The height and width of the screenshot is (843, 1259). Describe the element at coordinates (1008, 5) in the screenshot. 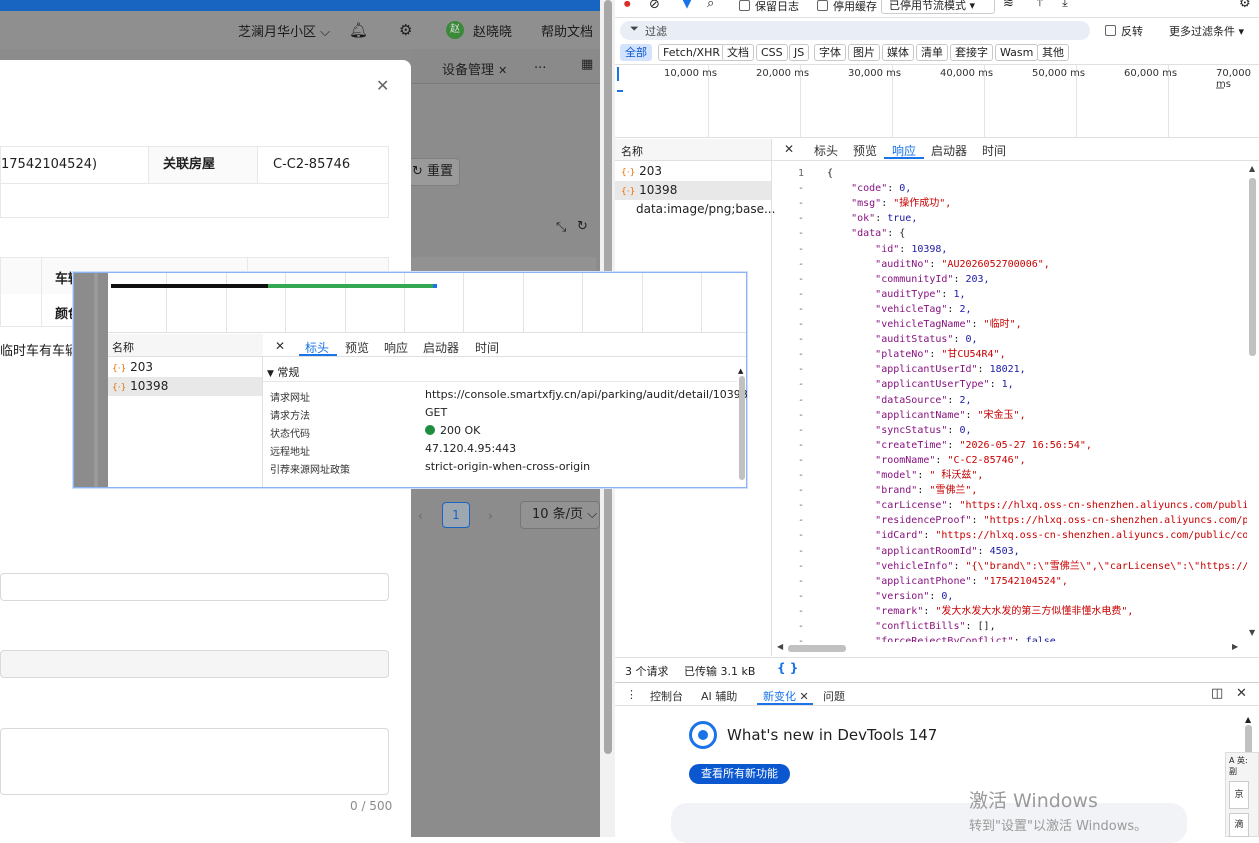

I see `wifi-icon: ≋` at that location.